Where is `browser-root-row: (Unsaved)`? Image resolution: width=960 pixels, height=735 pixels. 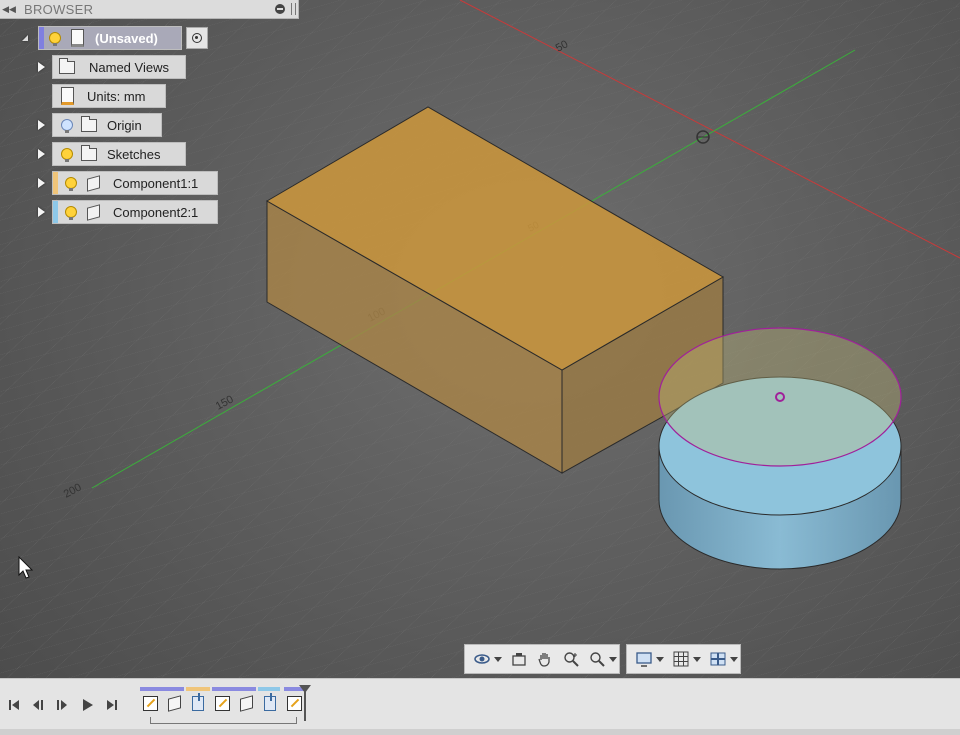
browser-root-row: (Unsaved) is located at coordinates (113, 38).